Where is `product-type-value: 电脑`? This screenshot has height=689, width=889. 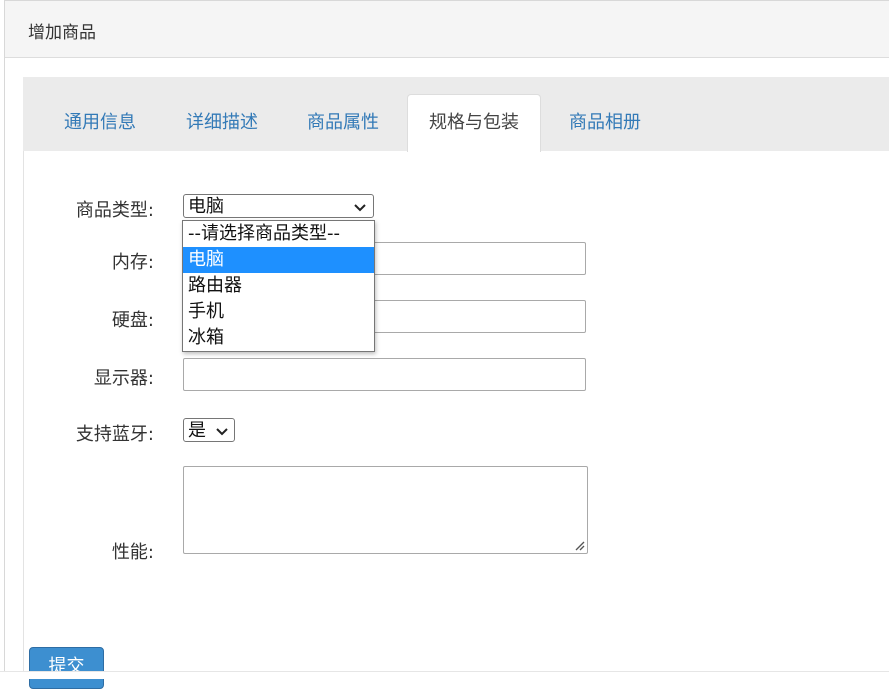 product-type-value: 电脑 is located at coordinates (206, 206).